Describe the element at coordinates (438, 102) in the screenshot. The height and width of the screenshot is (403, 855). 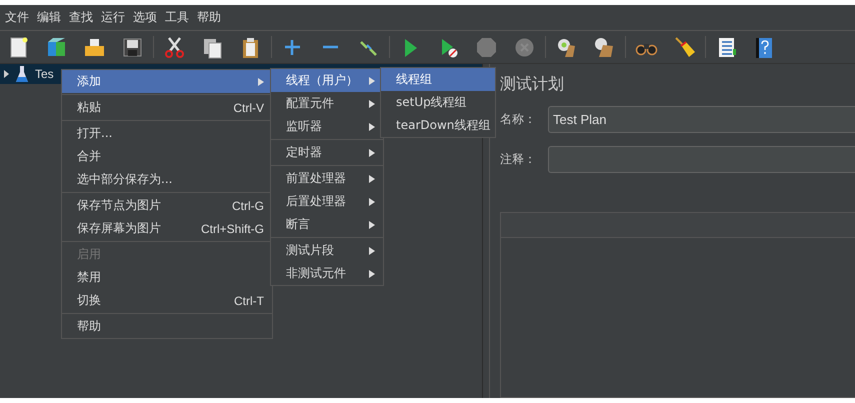
I see `menu-item: setUp线程组` at that location.